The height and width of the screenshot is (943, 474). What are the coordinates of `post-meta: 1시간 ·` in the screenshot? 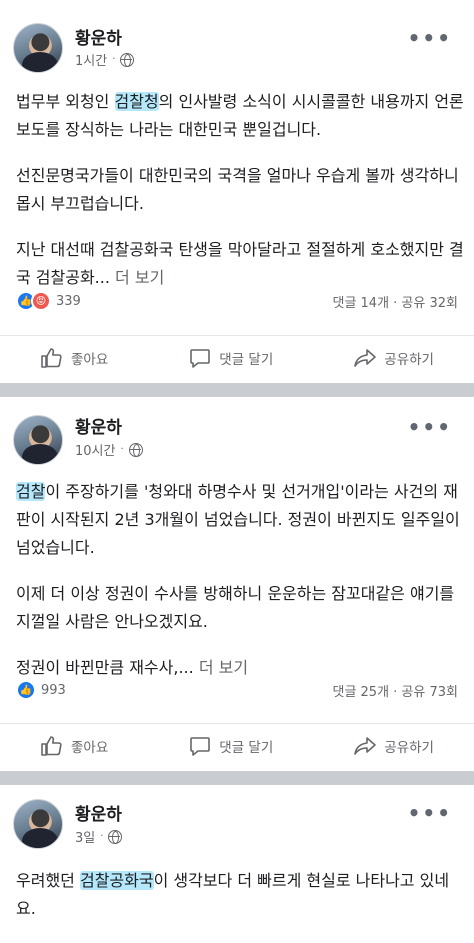 It's located at (105, 59).